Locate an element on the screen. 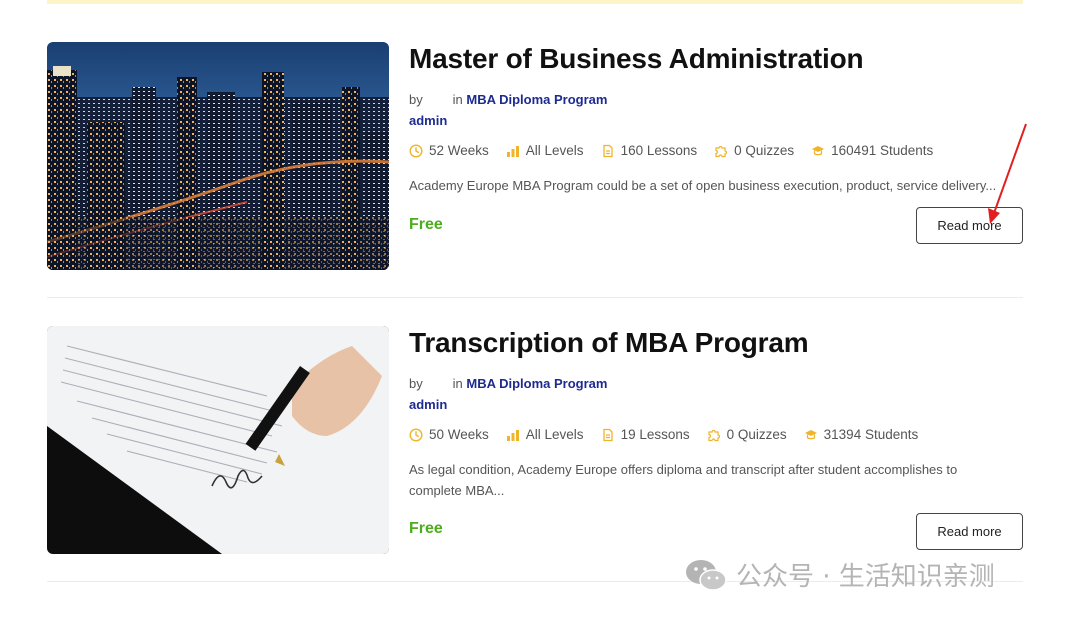 This screenshot has width=1080, height=618. stat-lessons: 160 Lessons is located at coordinates (649, 150).